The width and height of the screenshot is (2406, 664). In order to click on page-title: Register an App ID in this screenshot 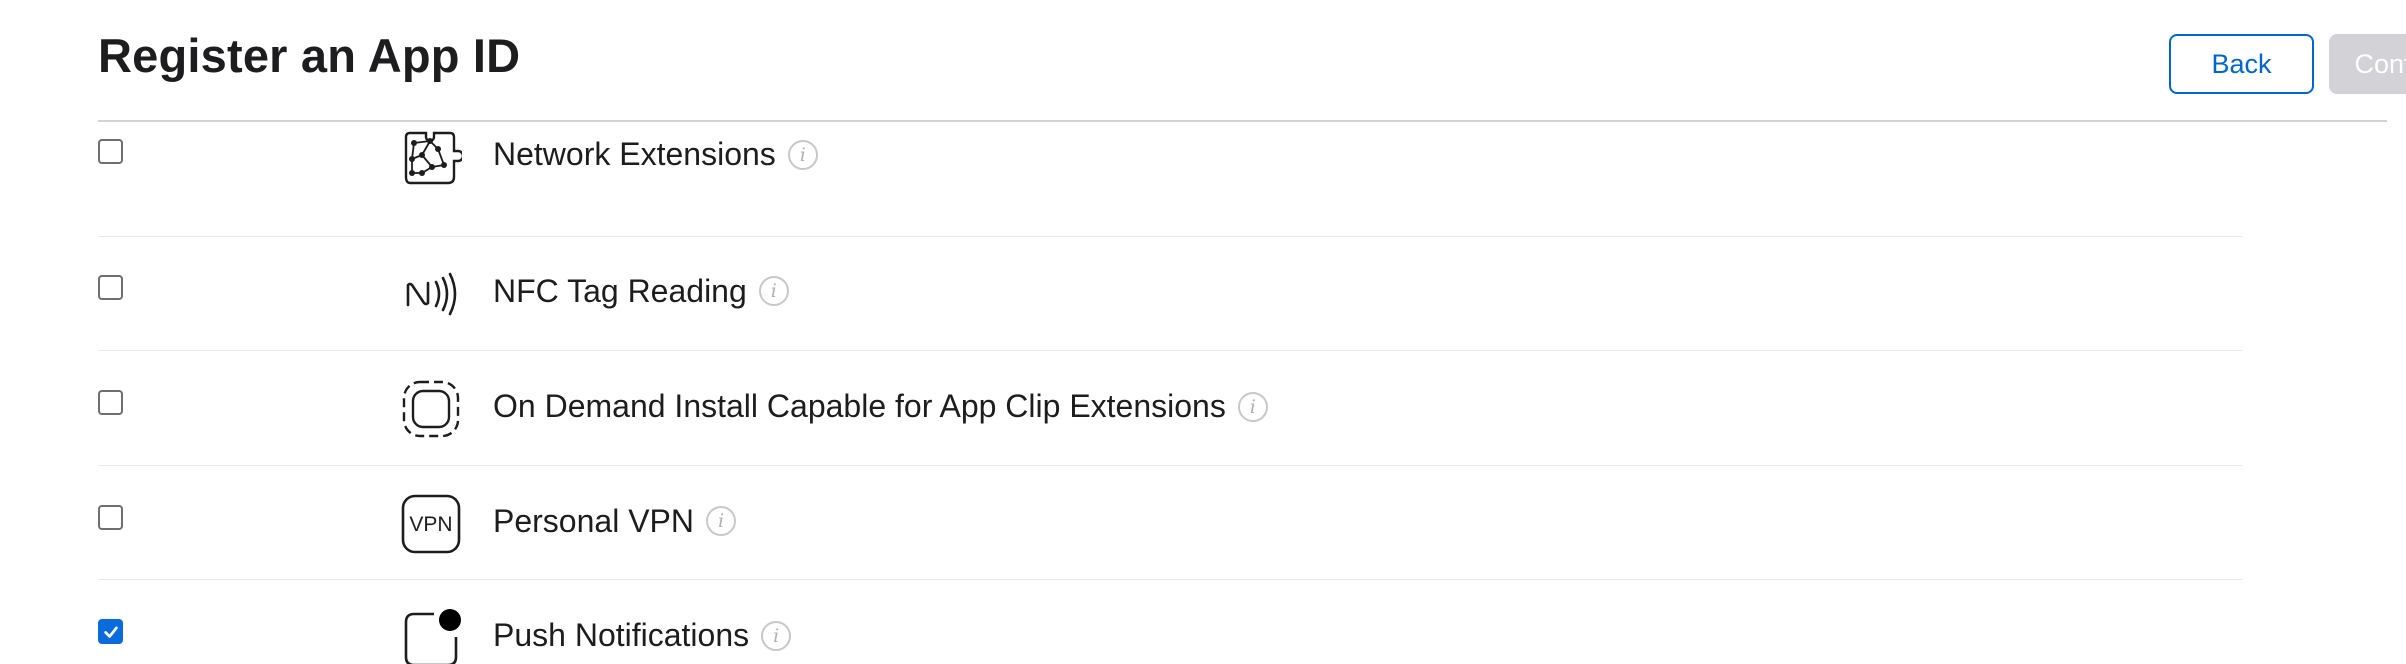, I will do `click(309, 55)`.